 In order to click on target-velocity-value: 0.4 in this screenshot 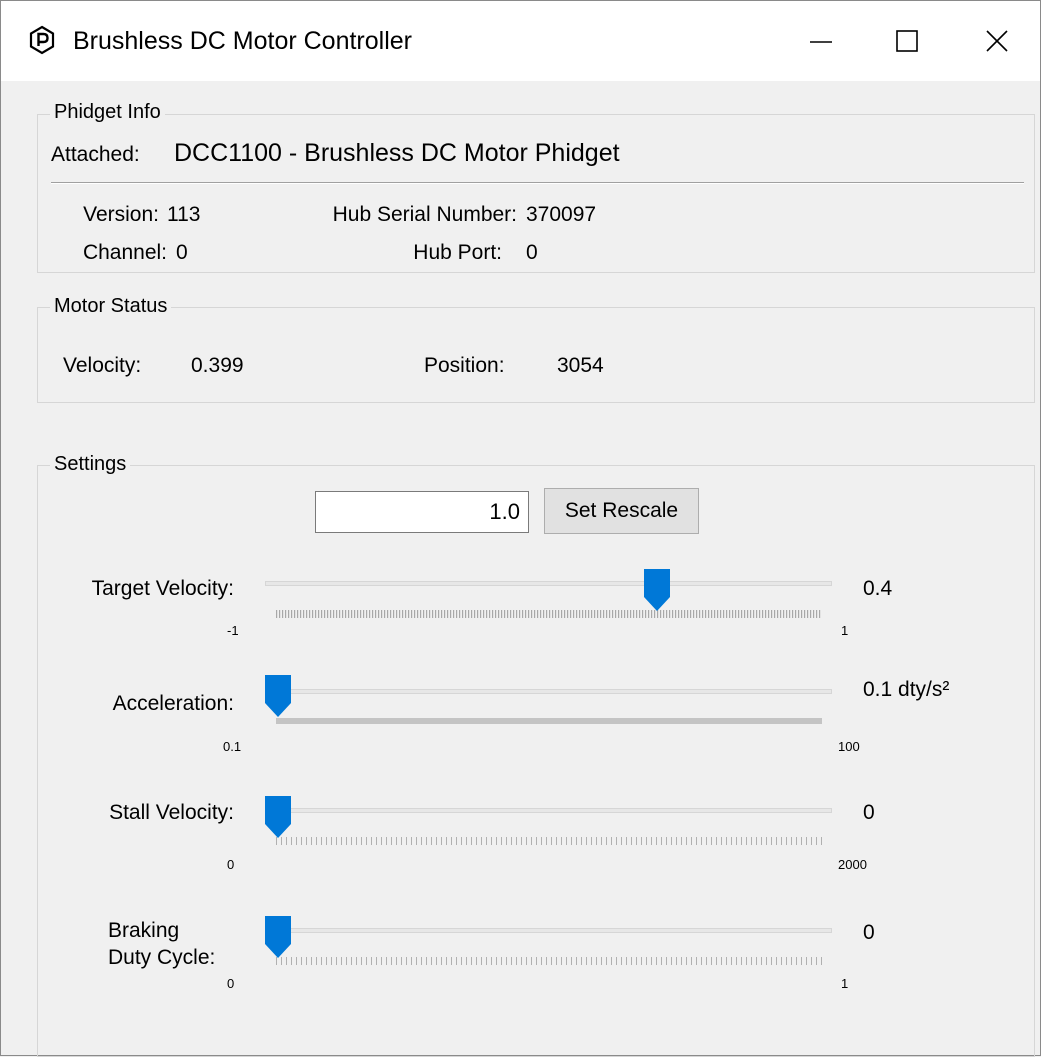, I will do `click(878, 588)`.